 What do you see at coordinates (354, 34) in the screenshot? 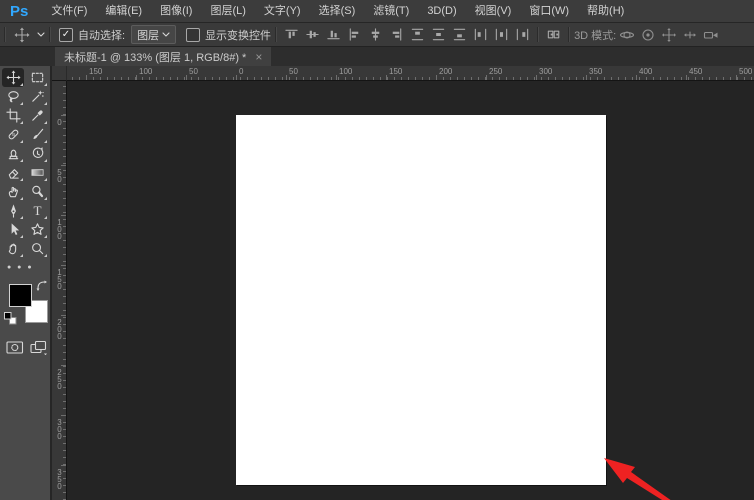
I see `align-left-edges-icon` at bounding box center [354, 34].